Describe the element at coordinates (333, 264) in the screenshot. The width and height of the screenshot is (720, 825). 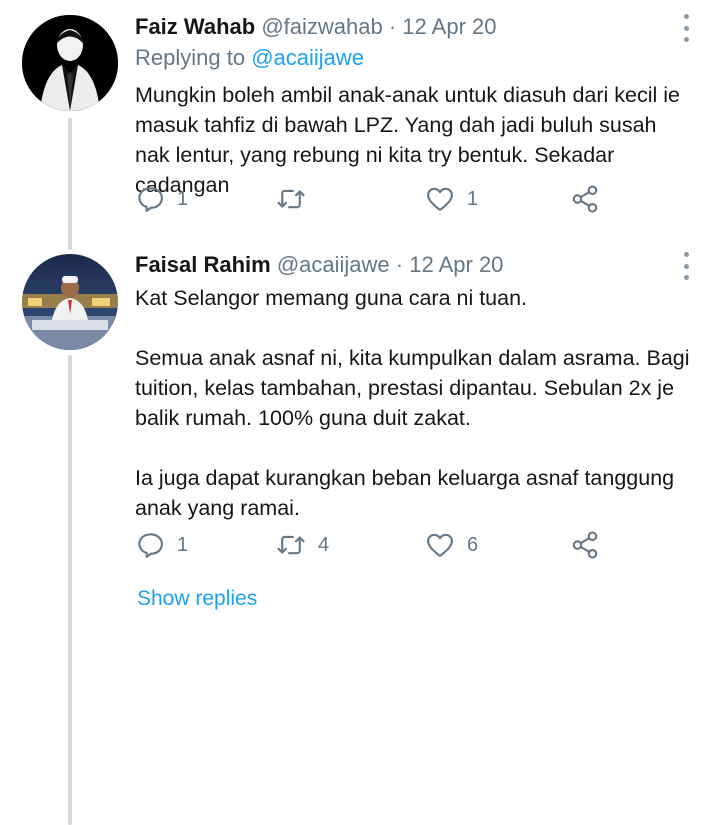
I see `user-handle: @acaiijawe` at that location.